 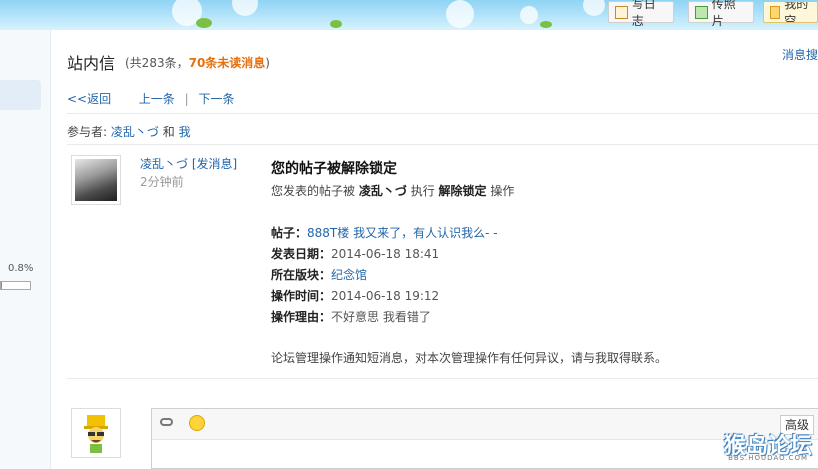 What do you see at coordinates (91, 63) in the screenshot?
I see `page-title: 站内信` at bounding box center [91, 63].